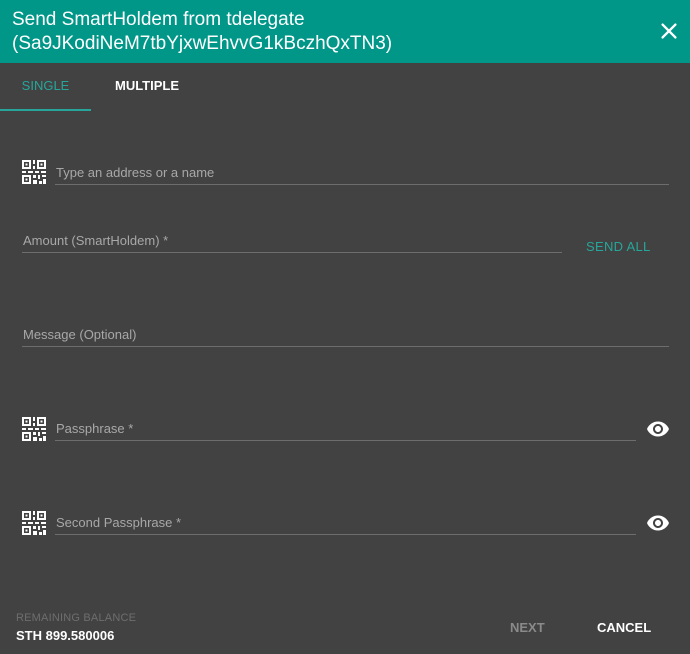 The height and width of the screenshot is (654, 690). Describe the element at coordinates (345, 87) in the screenshot. I see `tab-bar: SINGLE MULTIPLE` at that location.